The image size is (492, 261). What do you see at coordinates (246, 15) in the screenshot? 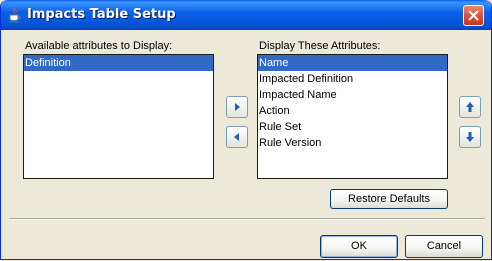
I see `title-bar: Impacts Table Setup` at bounding box center [246, 15].